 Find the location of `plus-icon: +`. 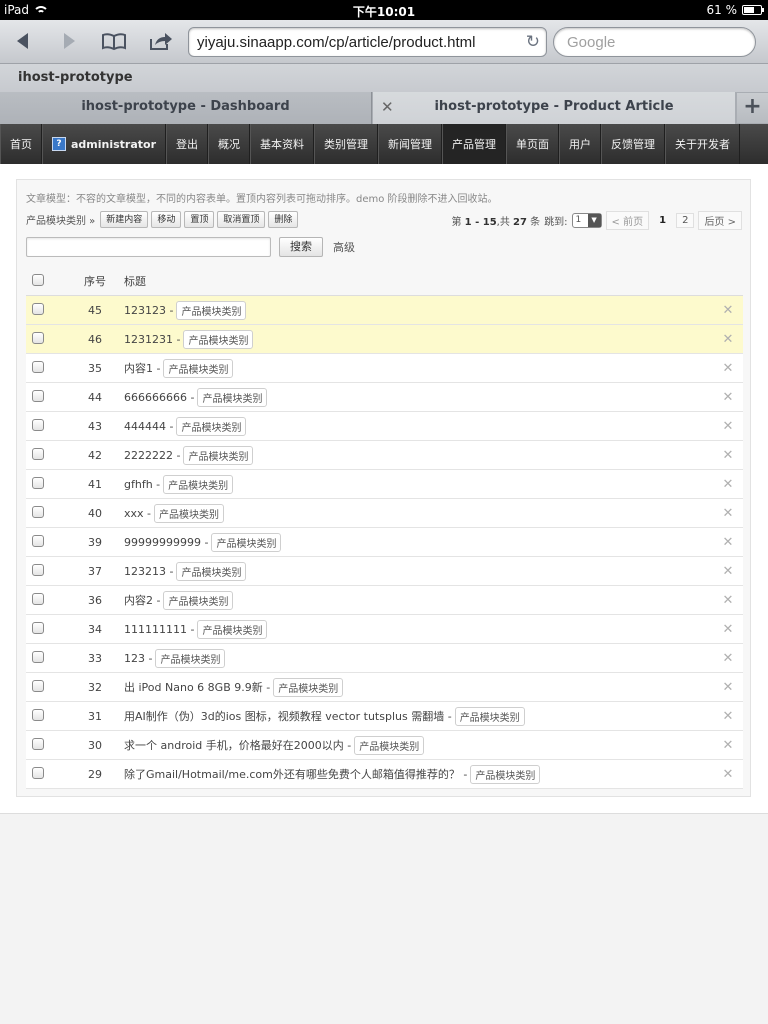

plus-icon: + is located at coordinates (752, 108).